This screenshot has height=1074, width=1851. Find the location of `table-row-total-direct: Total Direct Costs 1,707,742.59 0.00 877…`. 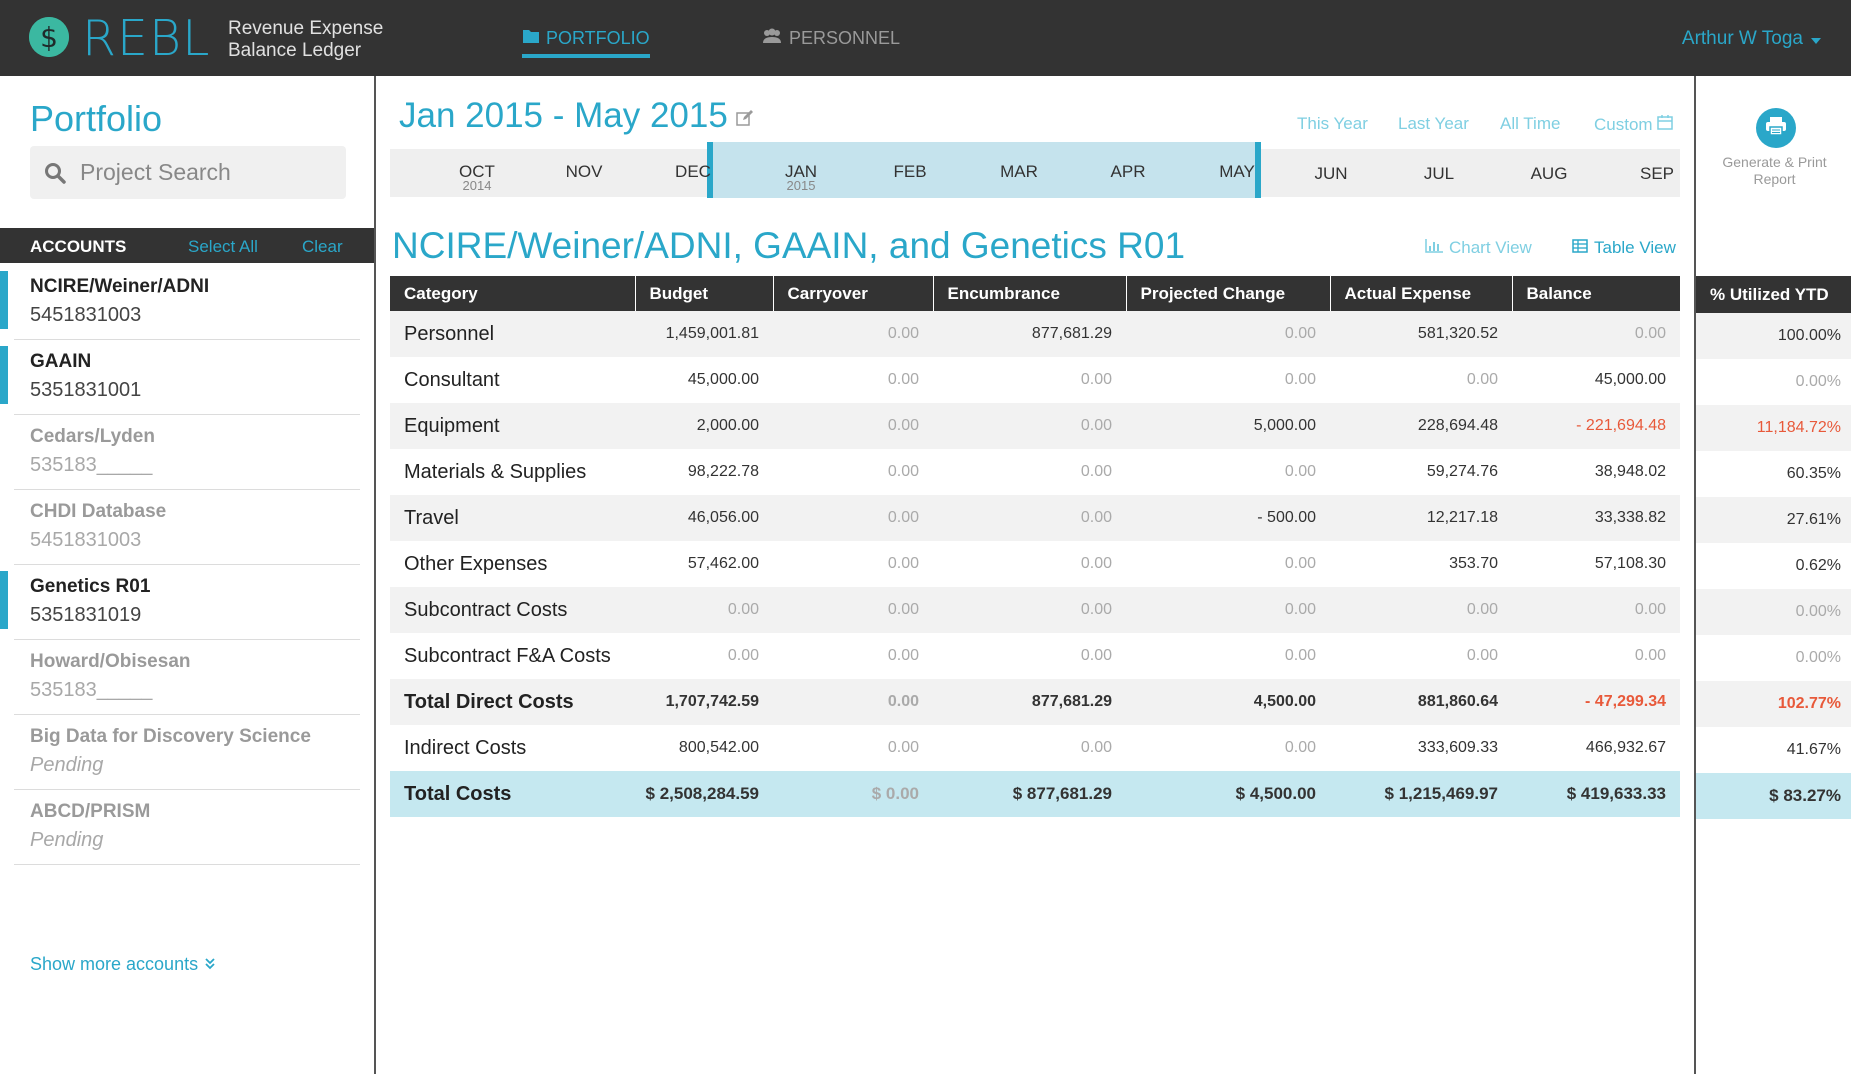

table-row-total-direct: Total Direct Costs 1,707,742.59 0.00 877… is located at coordinates (1035, 702).